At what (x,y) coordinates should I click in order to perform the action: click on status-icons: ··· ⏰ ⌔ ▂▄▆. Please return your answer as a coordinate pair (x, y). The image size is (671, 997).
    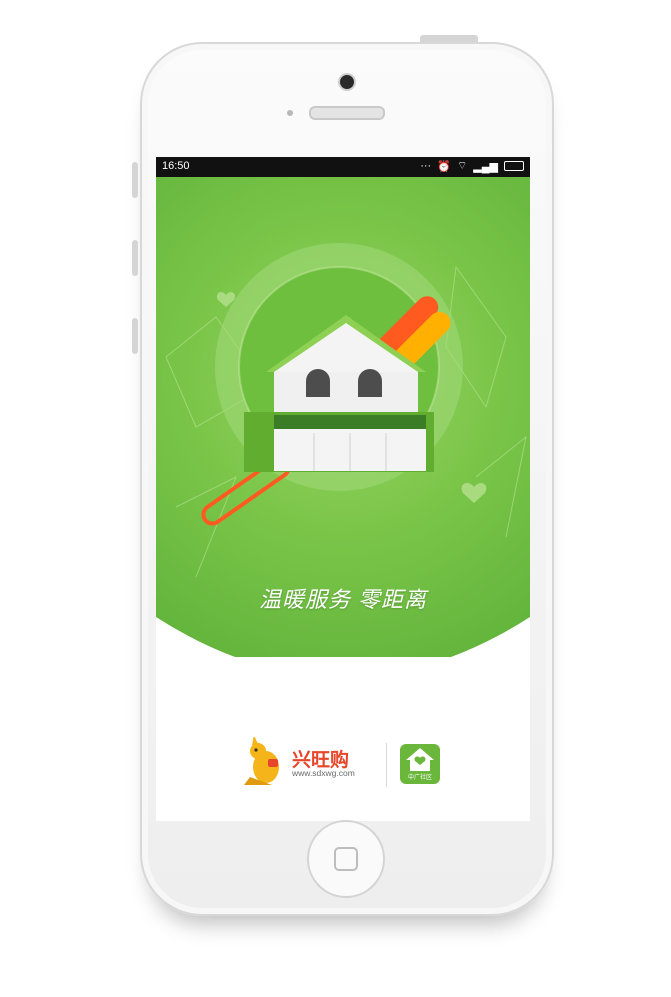
    Looking at the image, I should click on (472, 166).